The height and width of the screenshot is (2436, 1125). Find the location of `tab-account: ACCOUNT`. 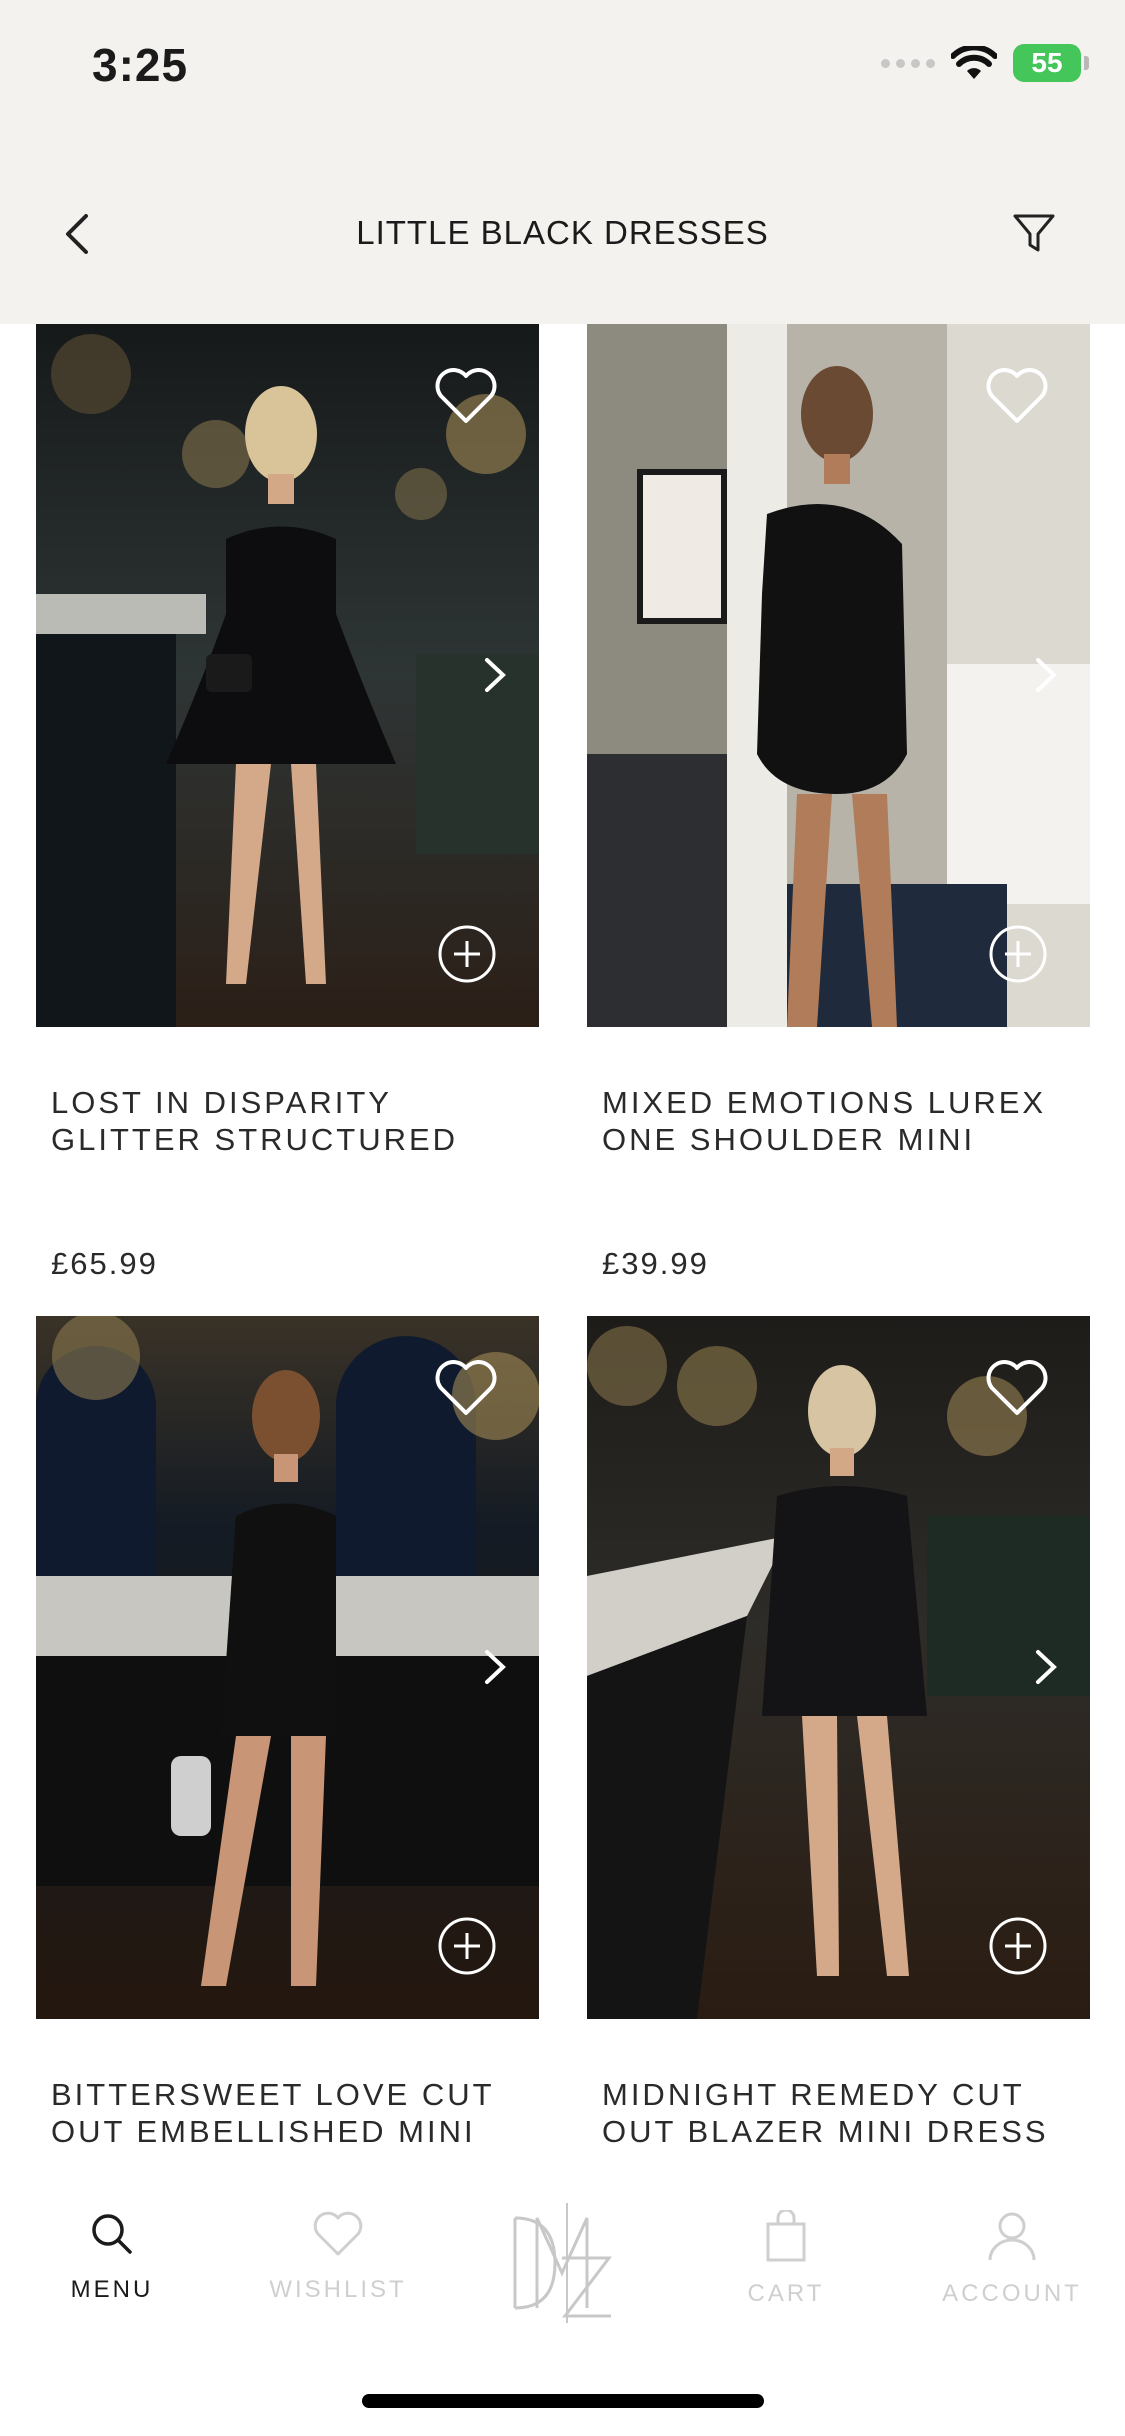

tab-account: ACCOUNT is located at coordinates (1012, 2259).